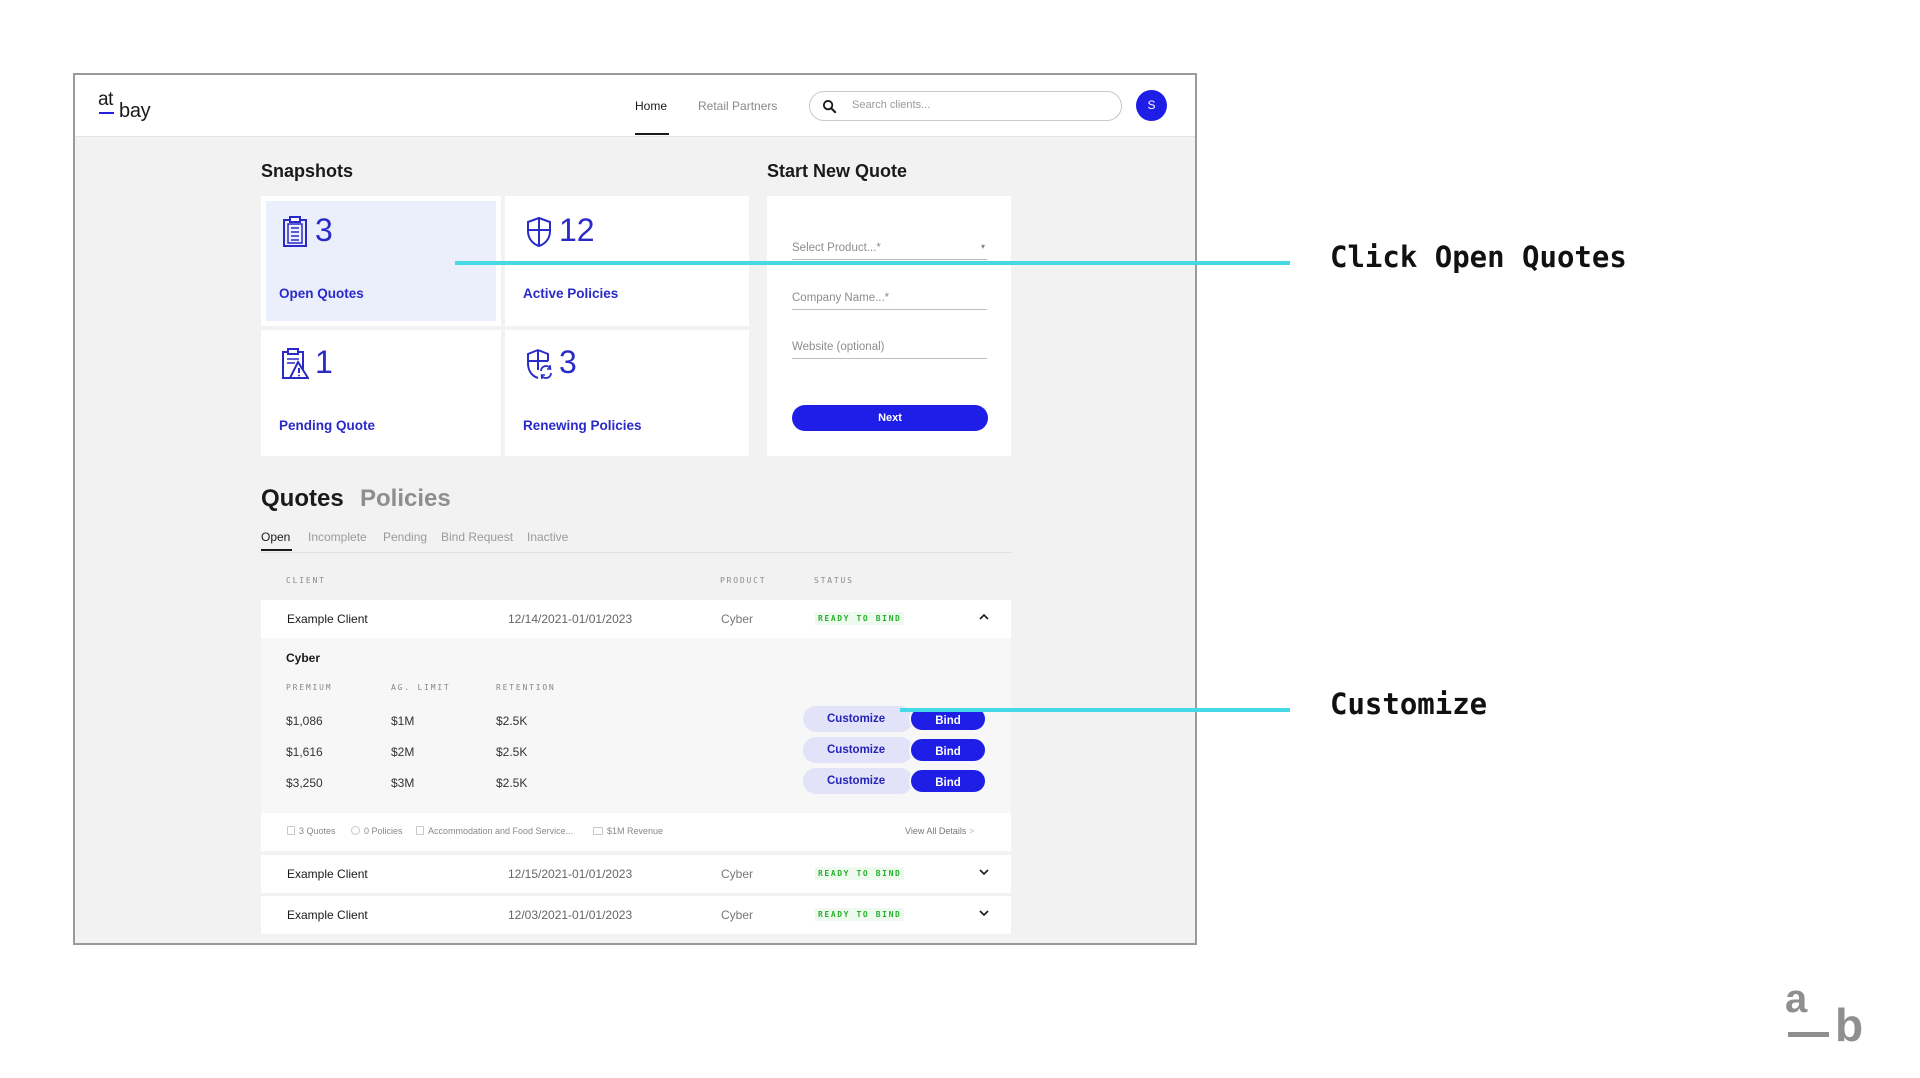  What do you see at coordinates (295, 231) in the screenshot?
I see `clipboard-icon` at bounding box center [295, 231].